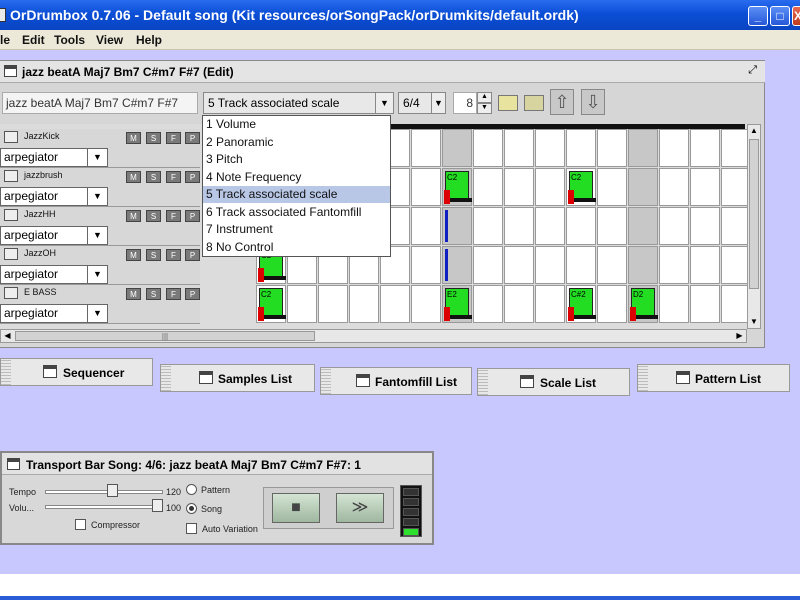  I want to click on steps-field: 8, so click(465, 103).